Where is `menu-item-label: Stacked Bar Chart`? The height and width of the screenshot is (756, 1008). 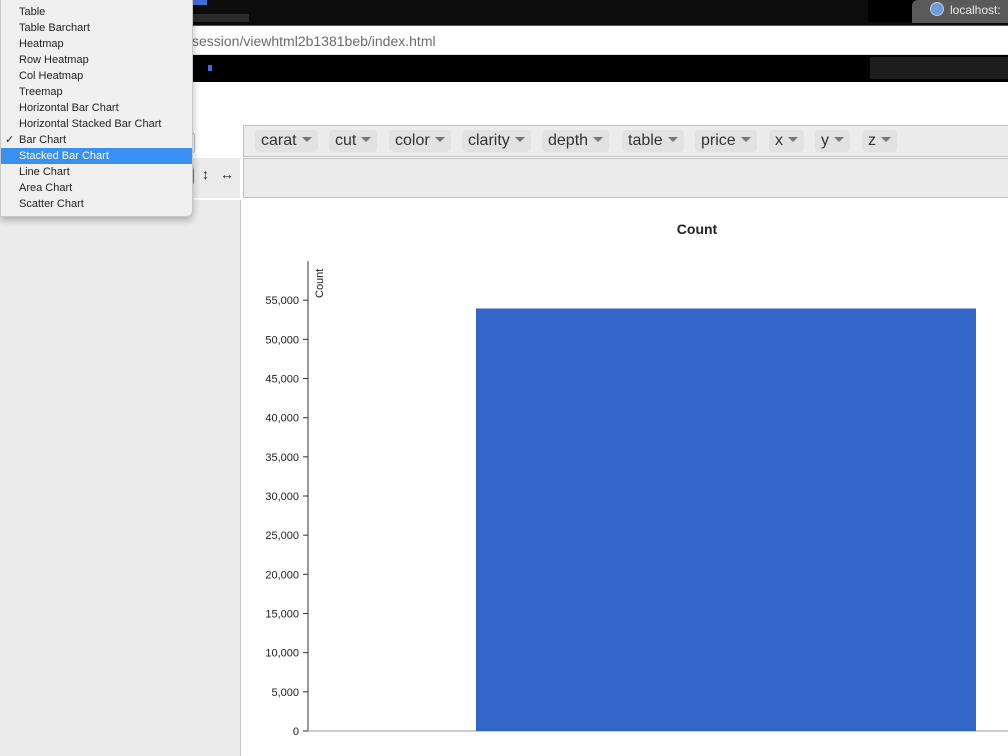 menu-item-label: Stacked Bar Chart is located at coordinates (64, 156).